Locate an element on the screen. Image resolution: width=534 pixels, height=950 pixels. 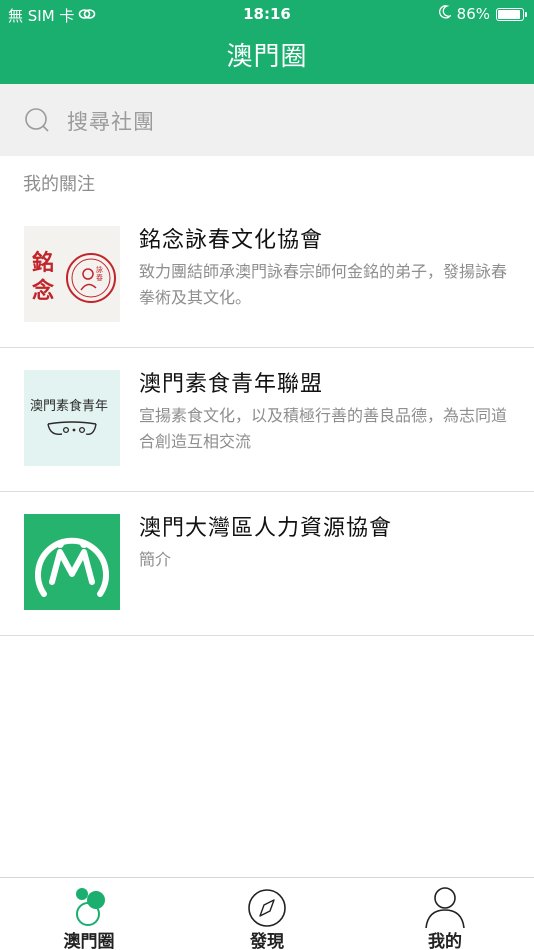
club-description: 宣揚素食文化，以及積極行善的善良品德，為志同道合創造互相交流 is located at coordinates (323, 428).